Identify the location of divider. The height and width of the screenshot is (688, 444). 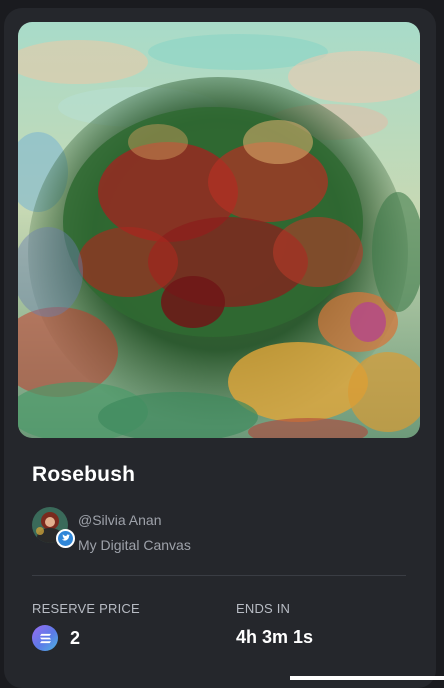
(219, 575).